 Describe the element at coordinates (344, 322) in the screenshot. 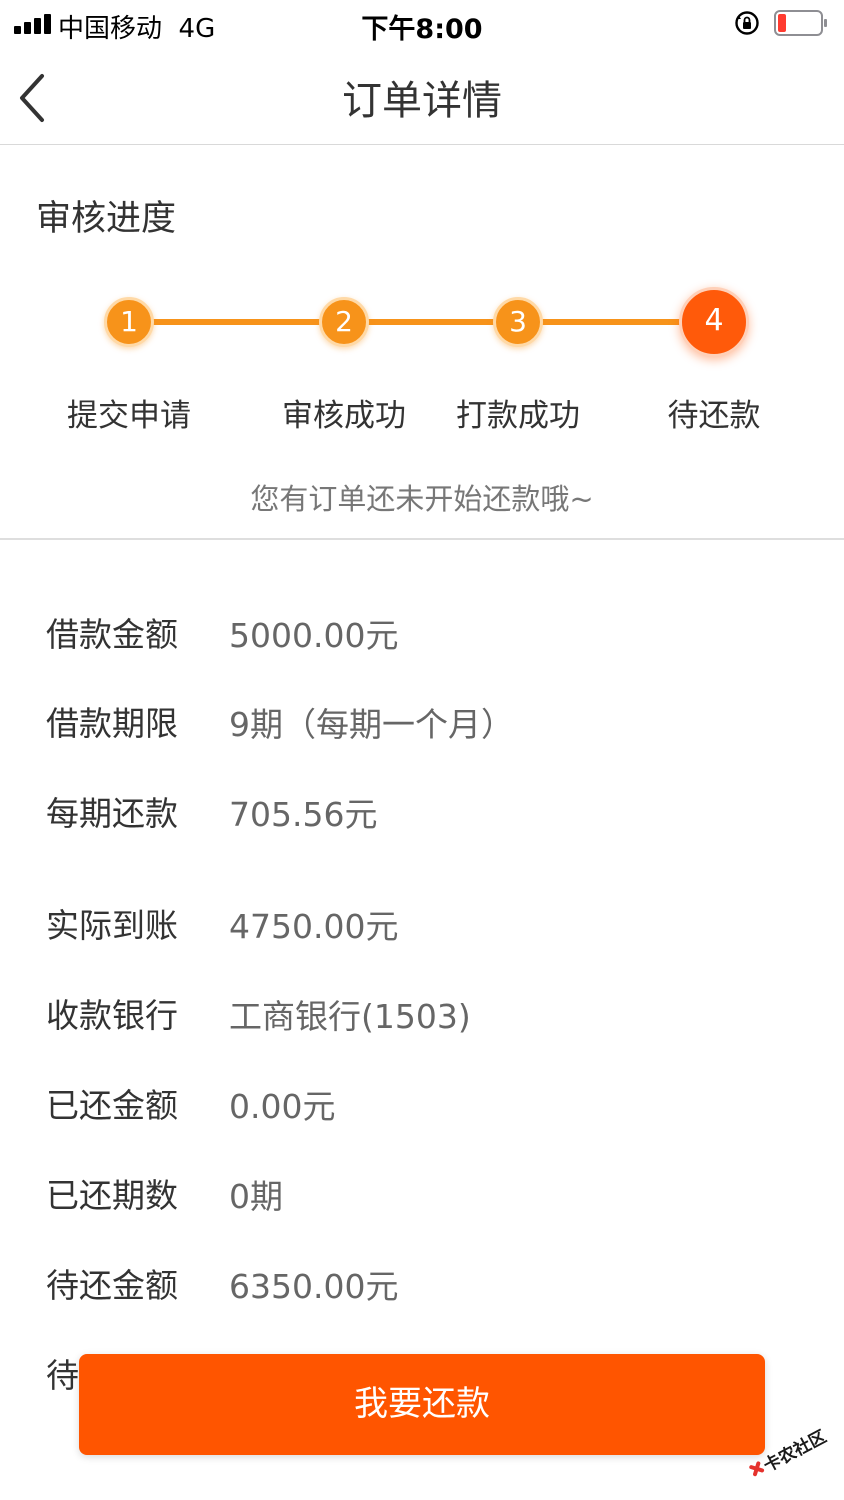

I see `step-2-dot: 2` at that location.